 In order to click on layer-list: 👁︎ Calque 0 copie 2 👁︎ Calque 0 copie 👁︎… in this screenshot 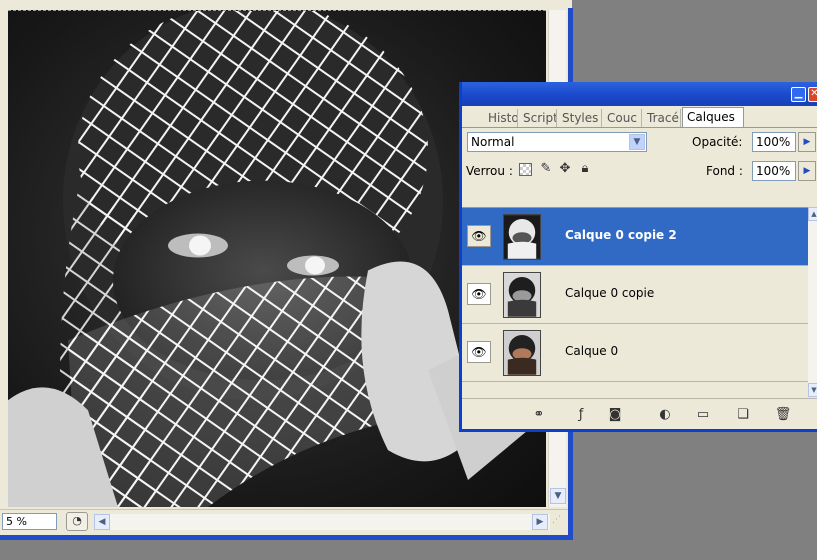, I will do `click(635, 302)`.